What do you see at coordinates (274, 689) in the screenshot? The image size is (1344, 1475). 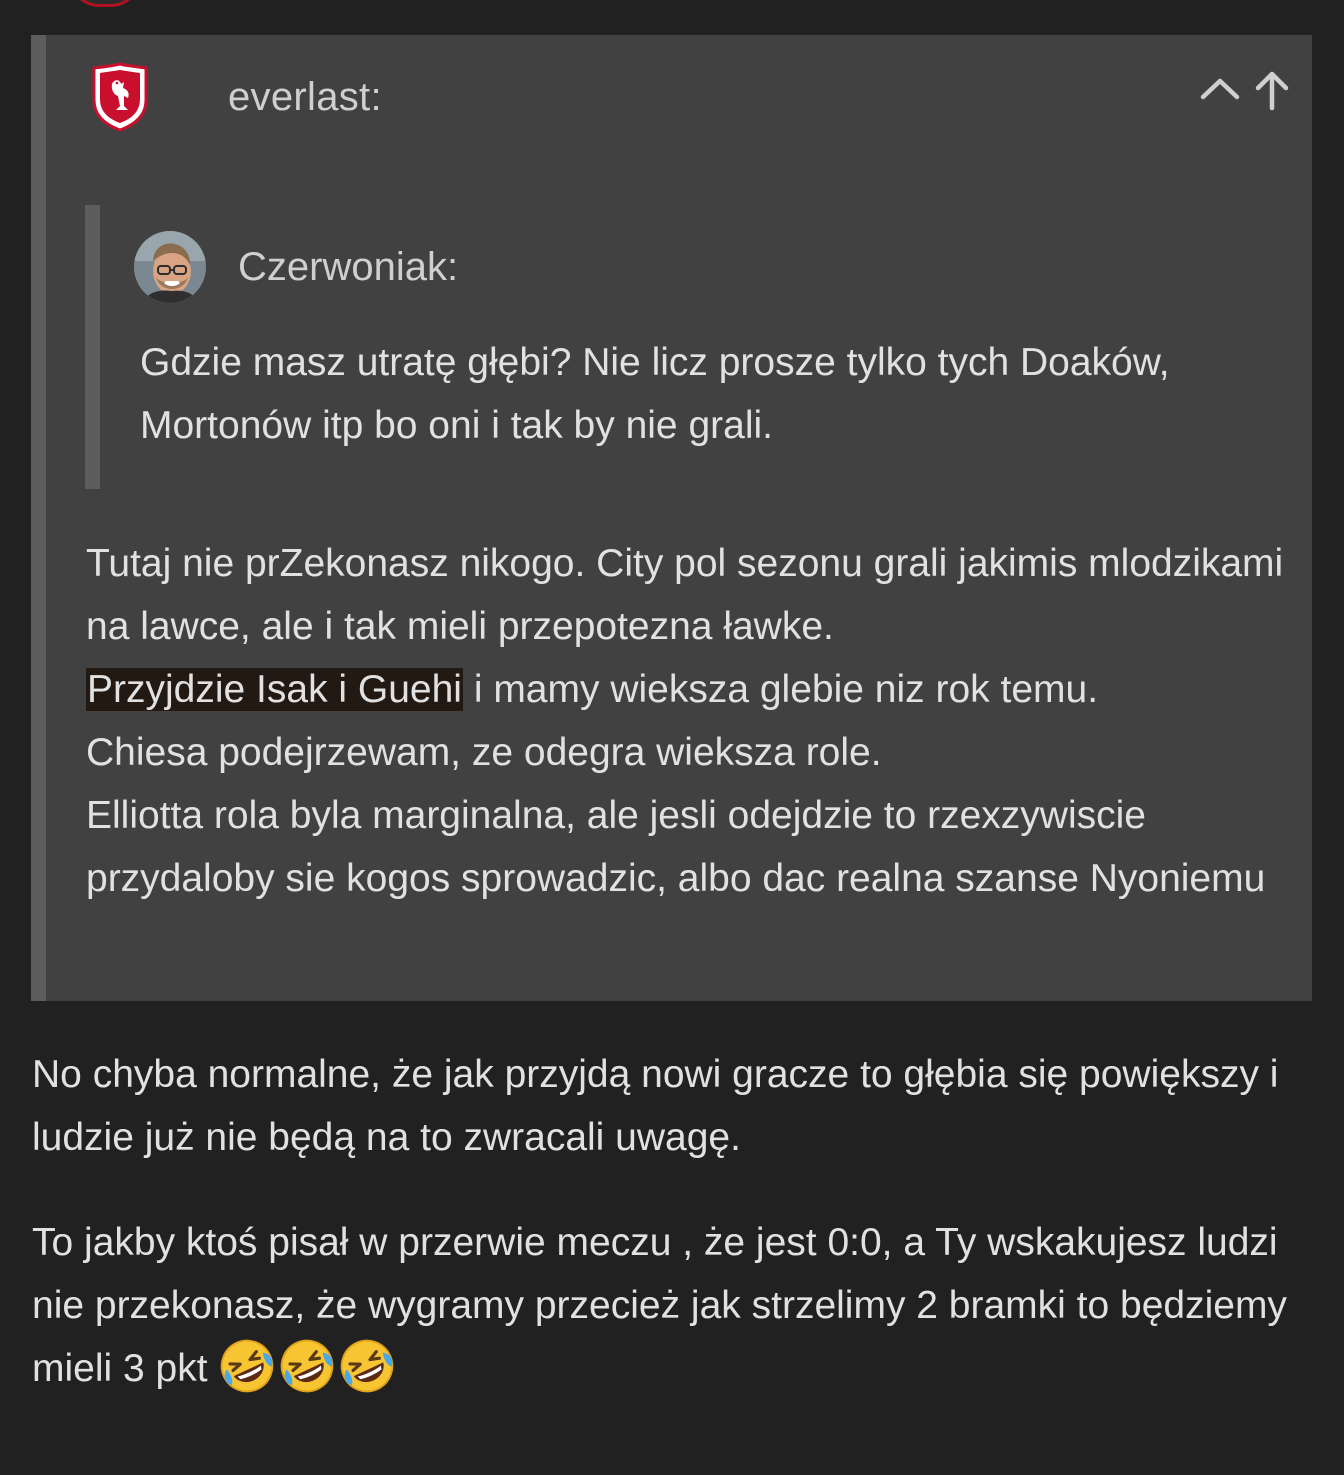 I see `highlighted-text: Przyjdzie Isak i Guehi` at bounding box center [274, 689].